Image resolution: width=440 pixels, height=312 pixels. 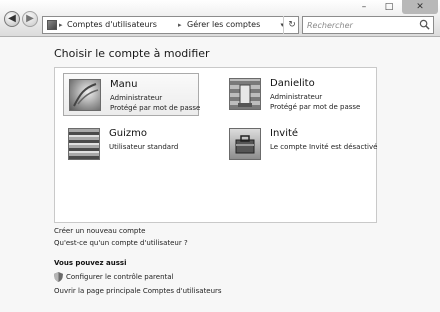 What do you see at coordinates (58, 277) in the screenshot?
I see `shield-icon` at bounding box center [58, 277].